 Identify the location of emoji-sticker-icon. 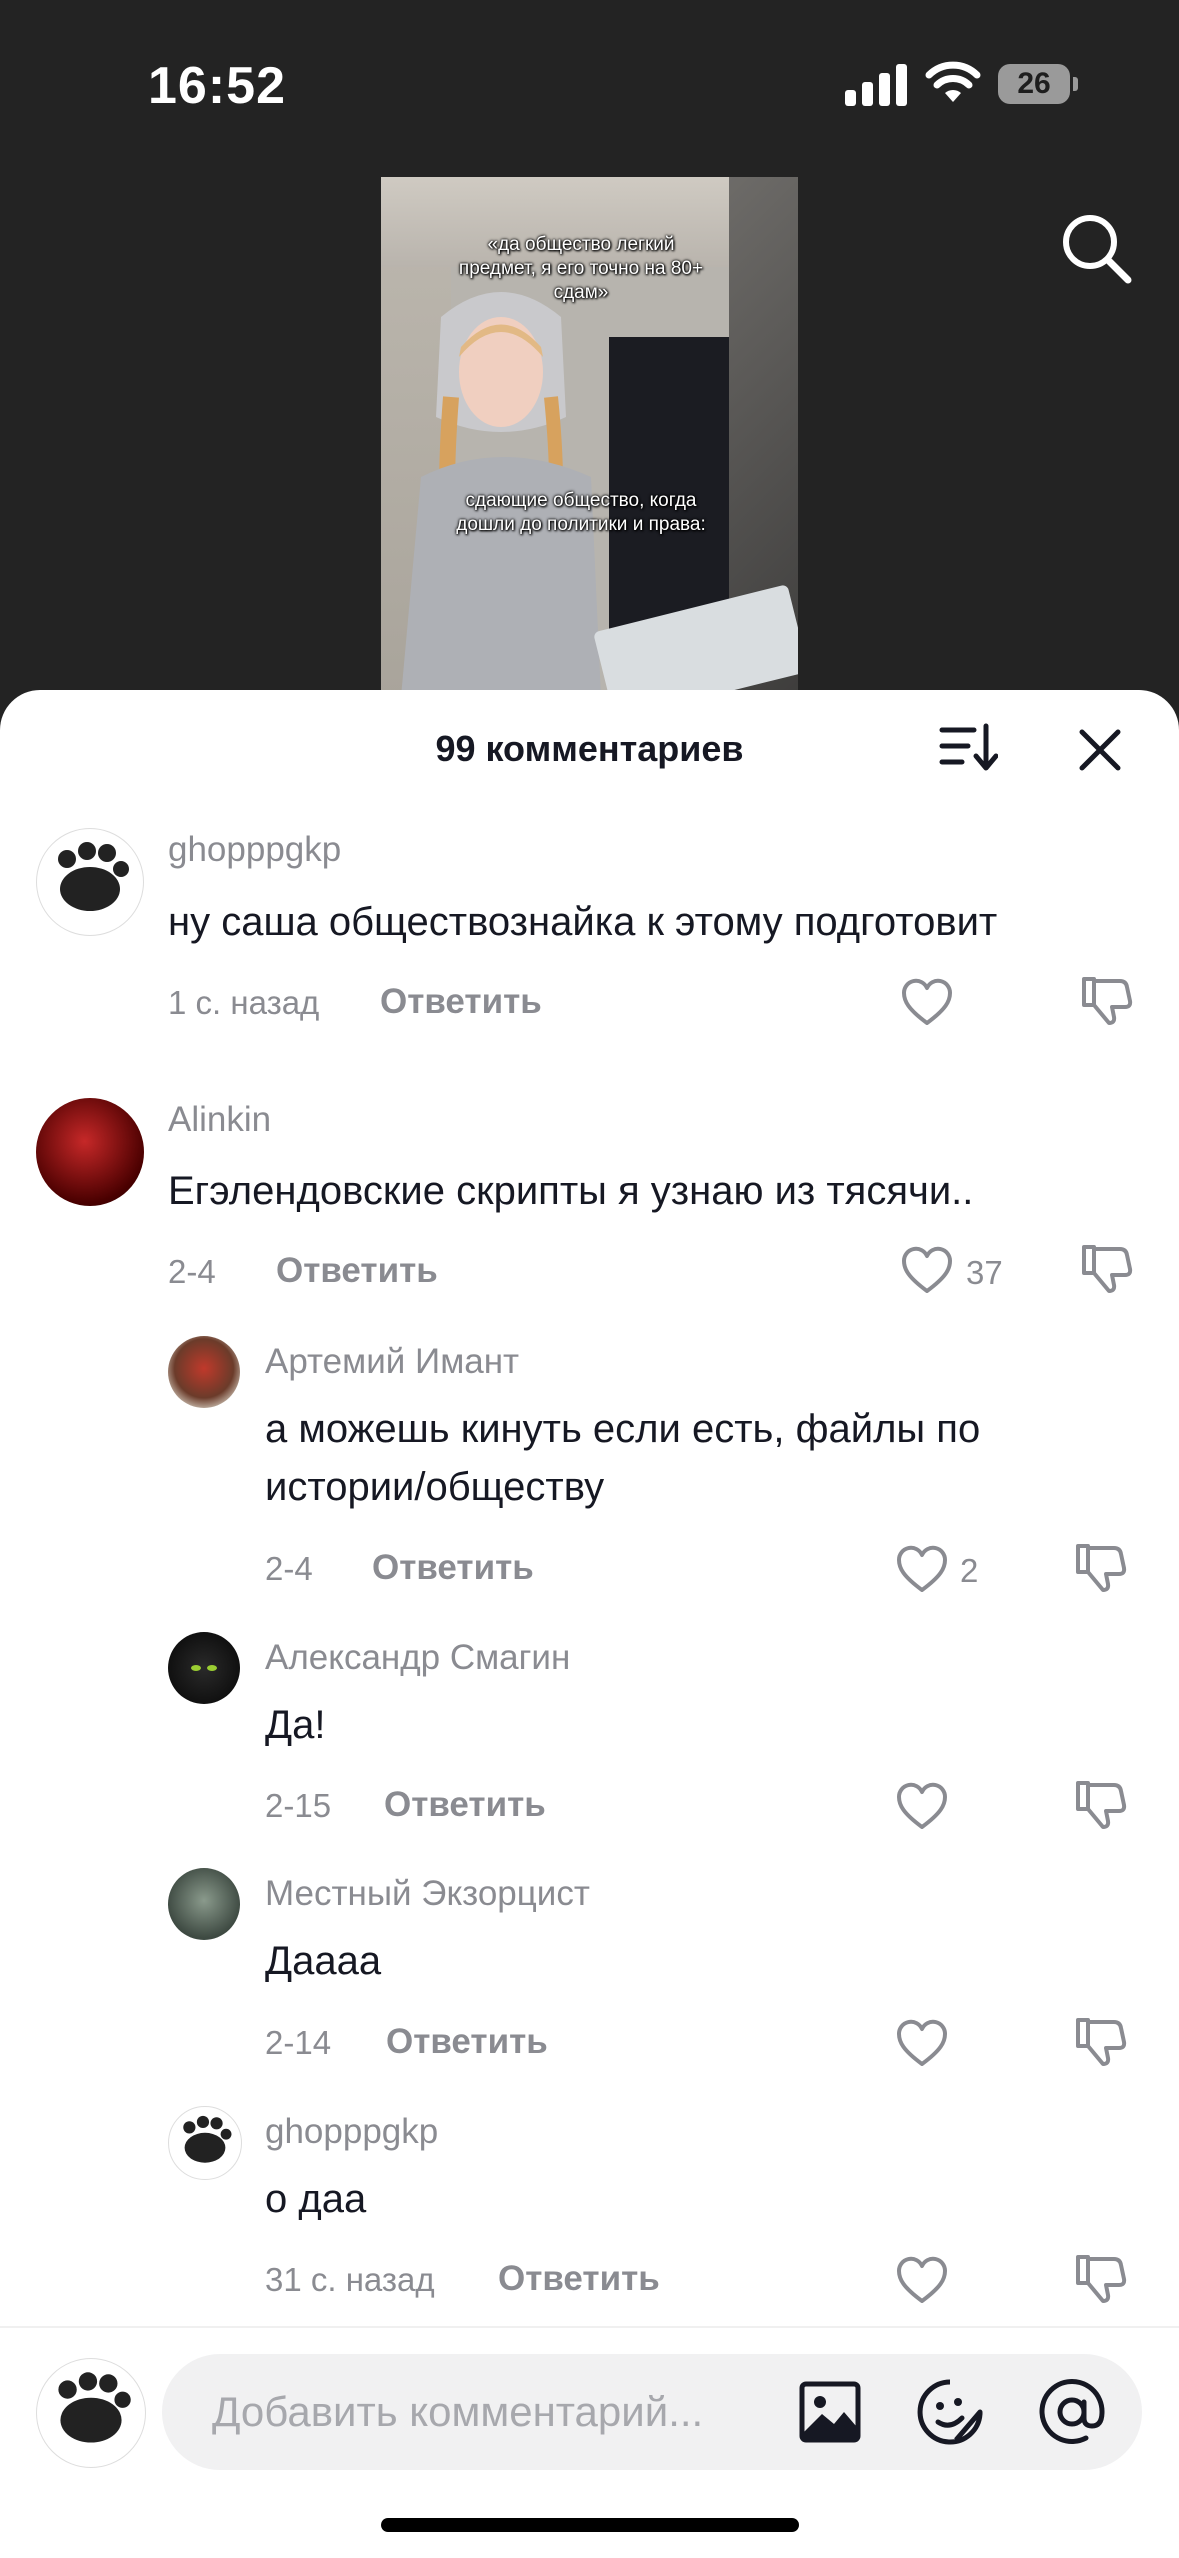
(950, 2412).